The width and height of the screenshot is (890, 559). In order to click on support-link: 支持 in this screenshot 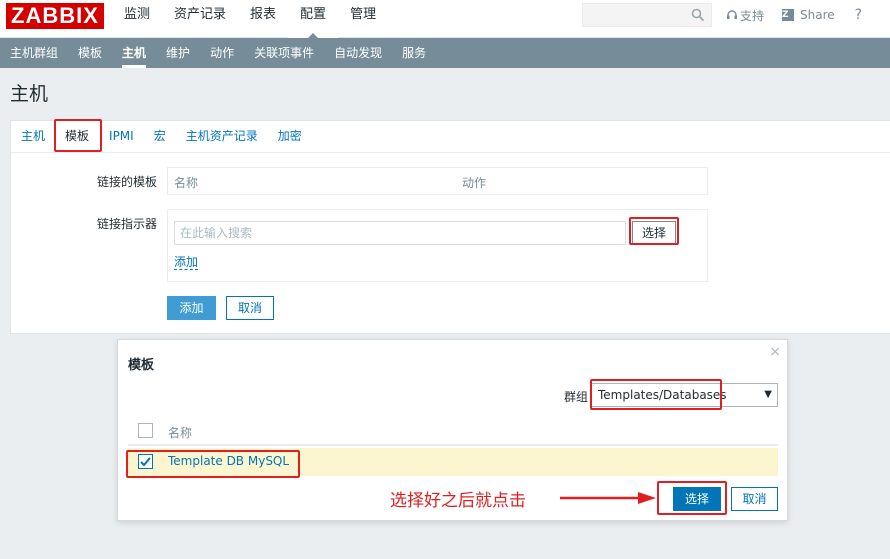, I will do `click(745, 15)`.